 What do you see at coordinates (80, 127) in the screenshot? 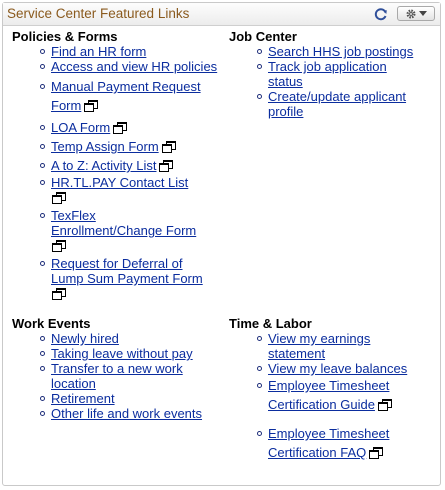
I see `link-loa-form: LOA Form` at bounding box center [80, 127].